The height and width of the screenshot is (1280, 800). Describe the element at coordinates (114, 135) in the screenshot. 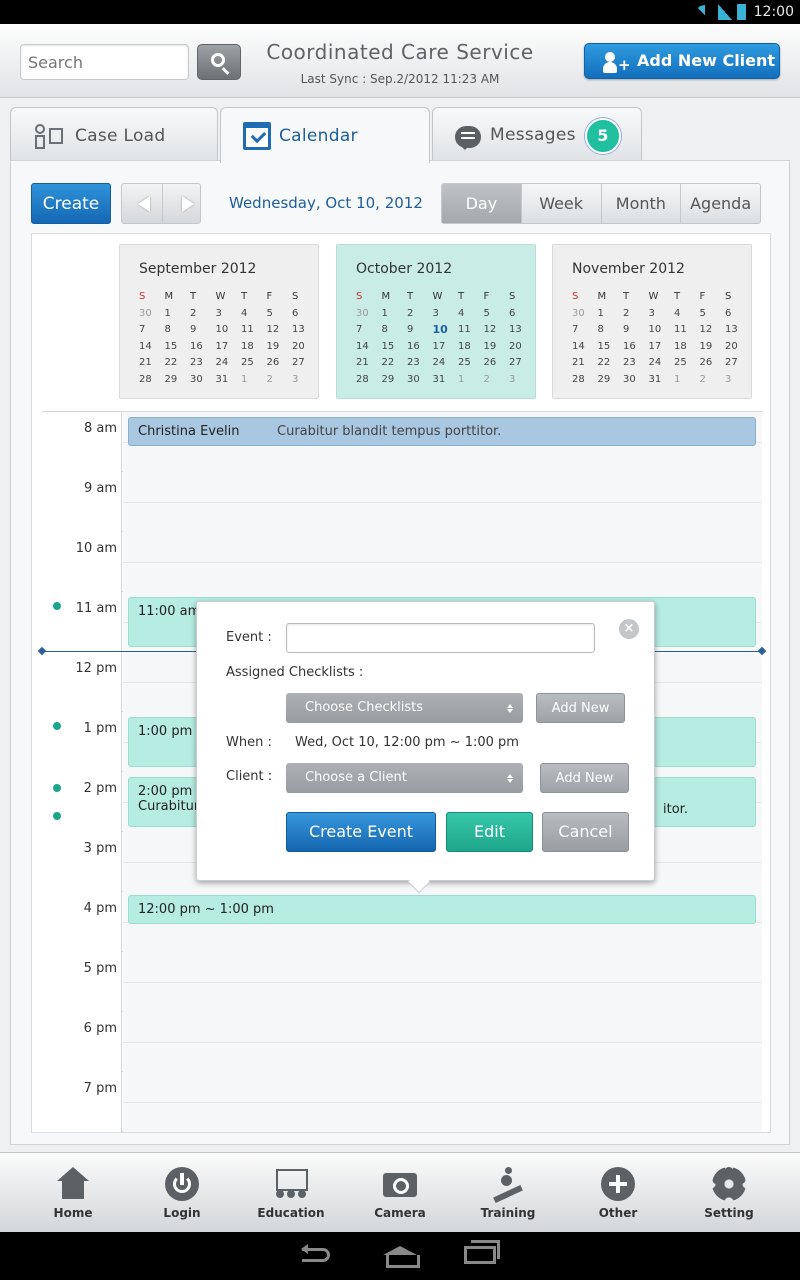

I see `tab-case-load: Case Load` at that location.